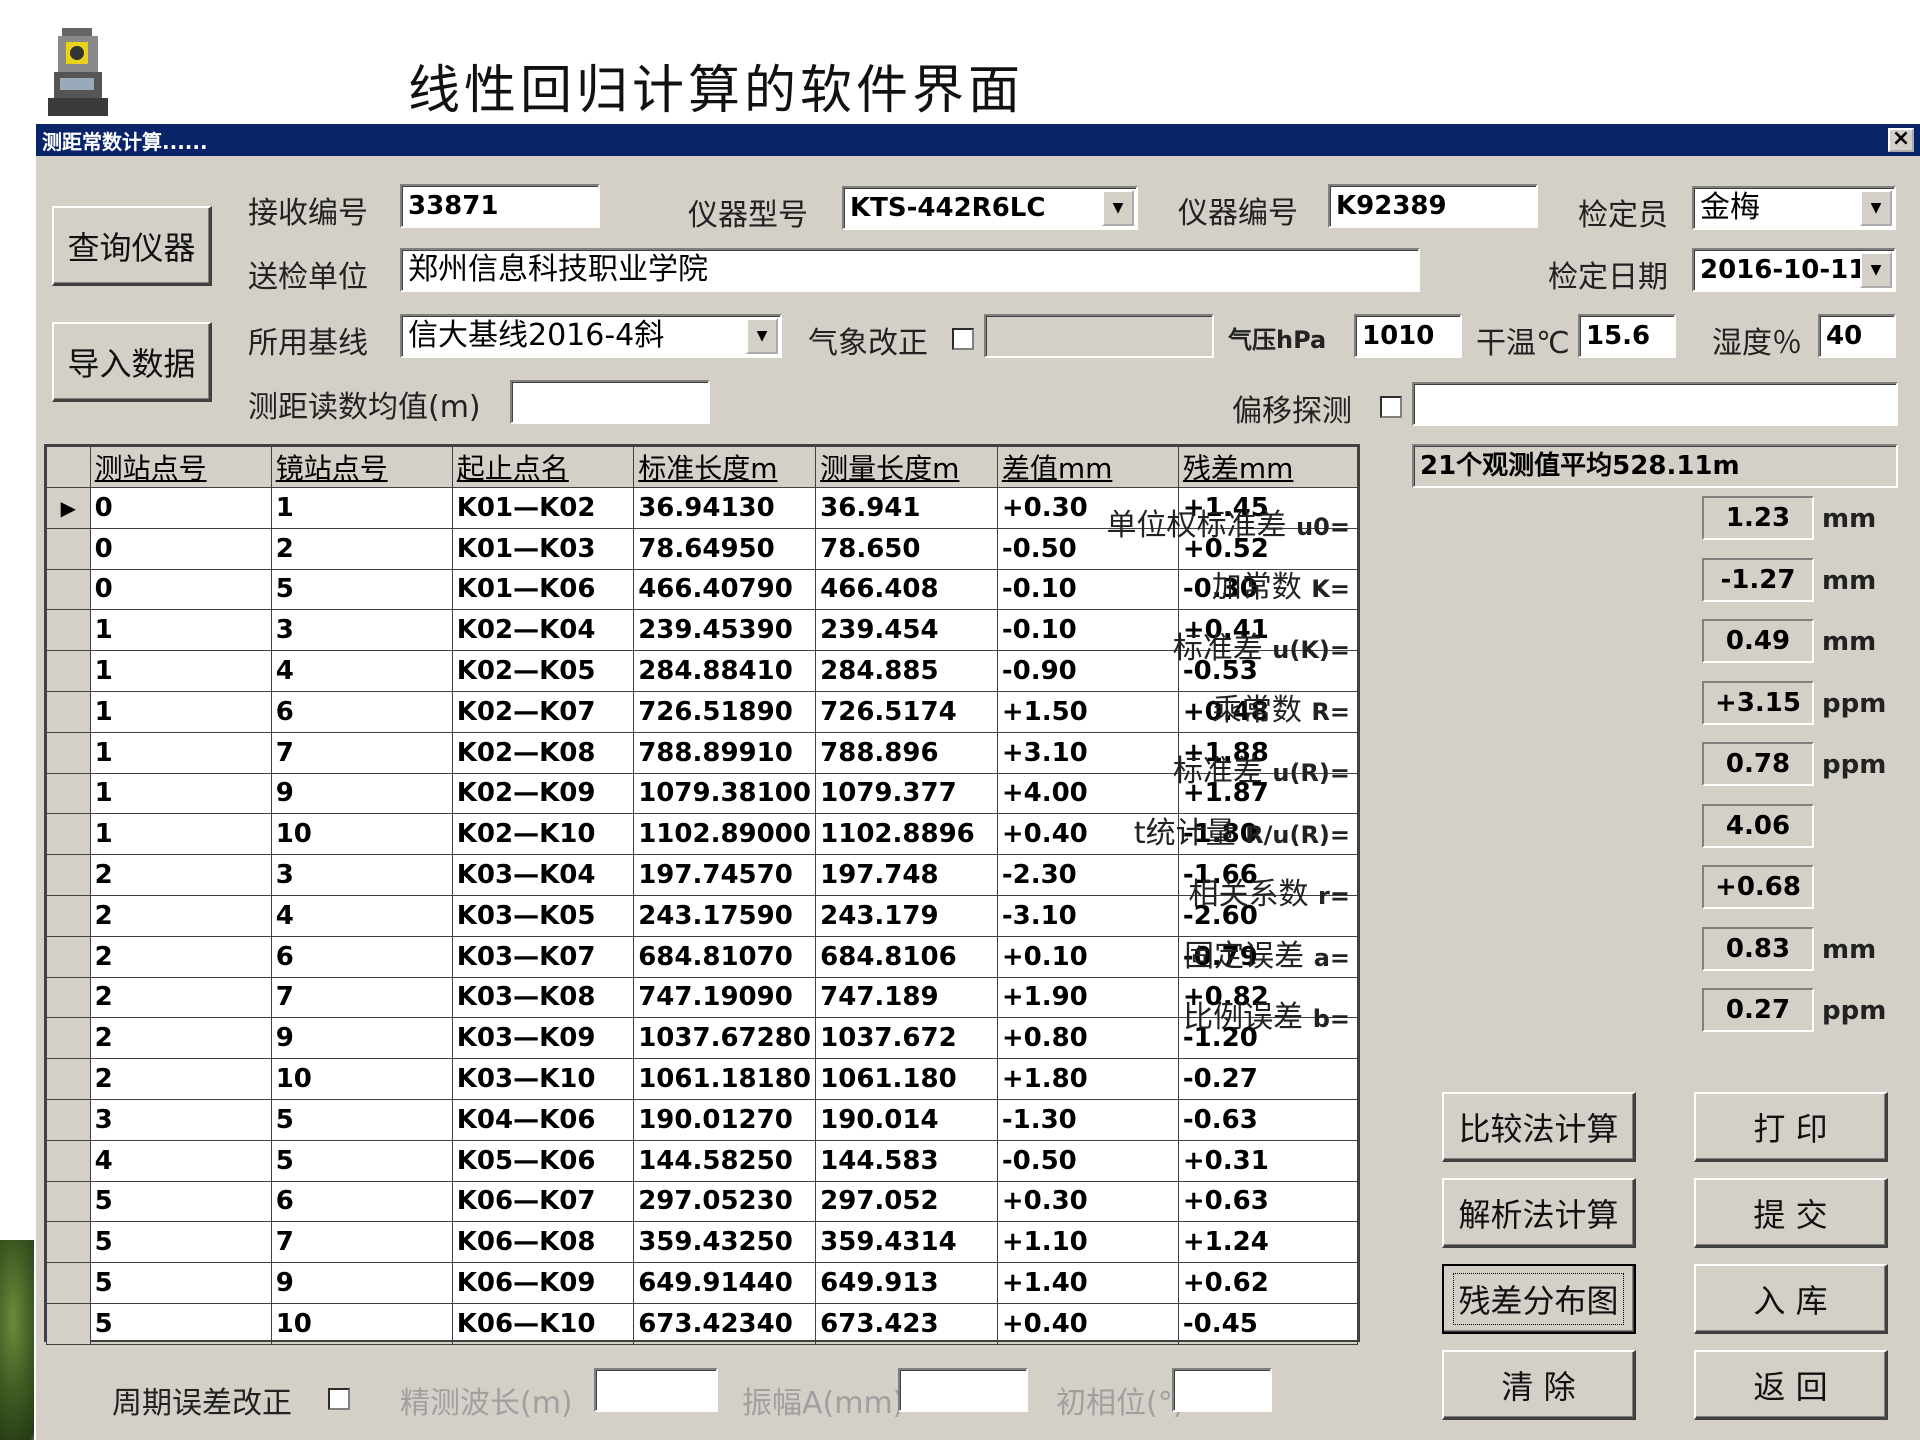 This screenshot has width=1920, height=1440. Describe the element at coordinates (725, 1160) in the screenshot. I see `table-cell: 144.58250` at that location.